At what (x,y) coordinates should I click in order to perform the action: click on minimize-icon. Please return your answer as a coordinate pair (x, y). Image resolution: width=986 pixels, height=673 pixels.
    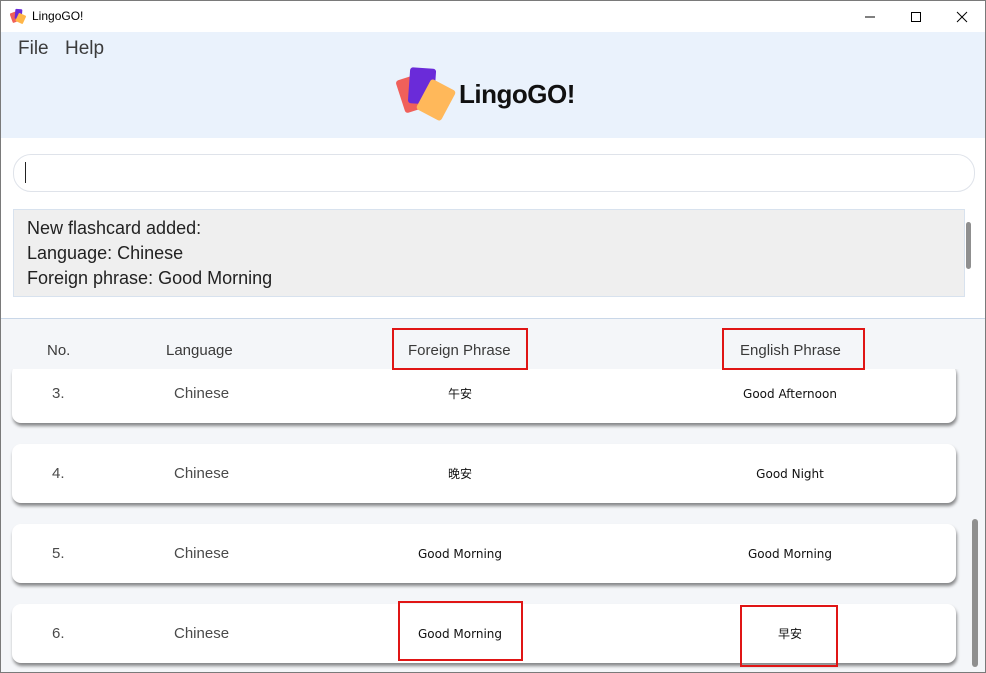
    Looking at the image, I should click on (870, 16).